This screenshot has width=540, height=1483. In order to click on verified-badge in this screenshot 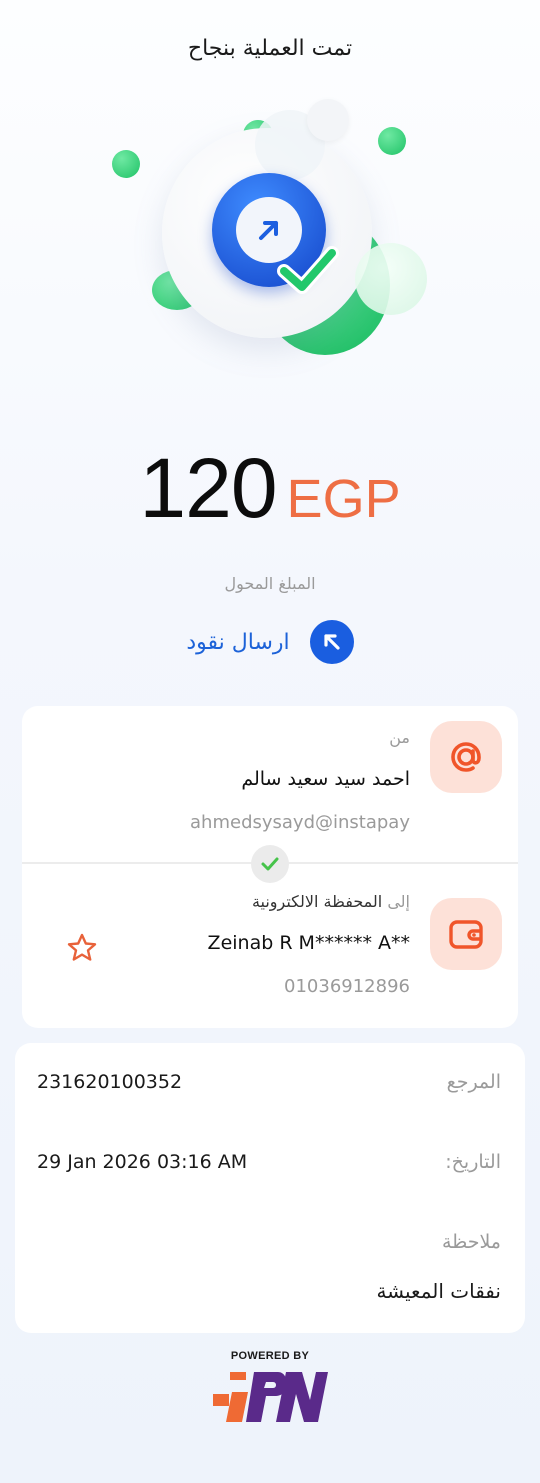, I will do `click(270, 864)`.